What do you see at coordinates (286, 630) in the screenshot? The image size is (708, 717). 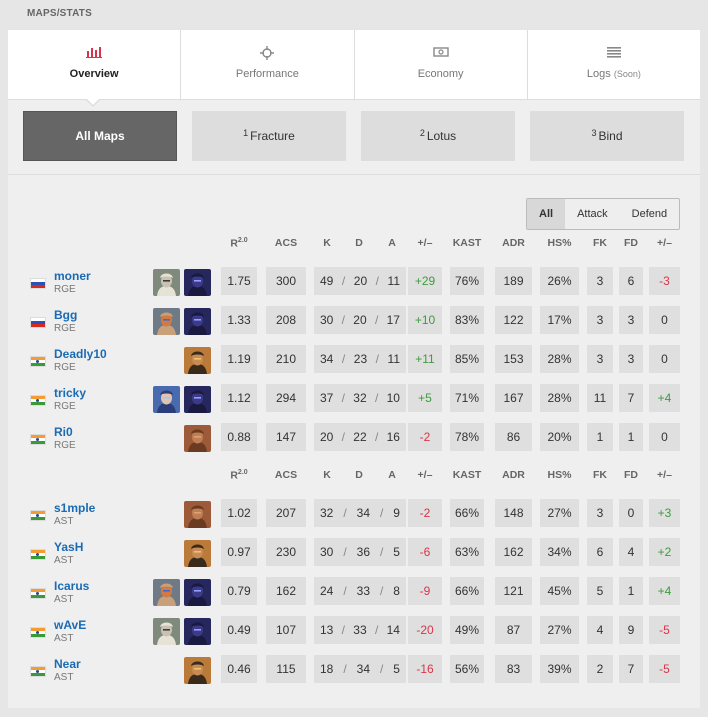 I see `stat-acs: 107` at bounding box center [286, 630].